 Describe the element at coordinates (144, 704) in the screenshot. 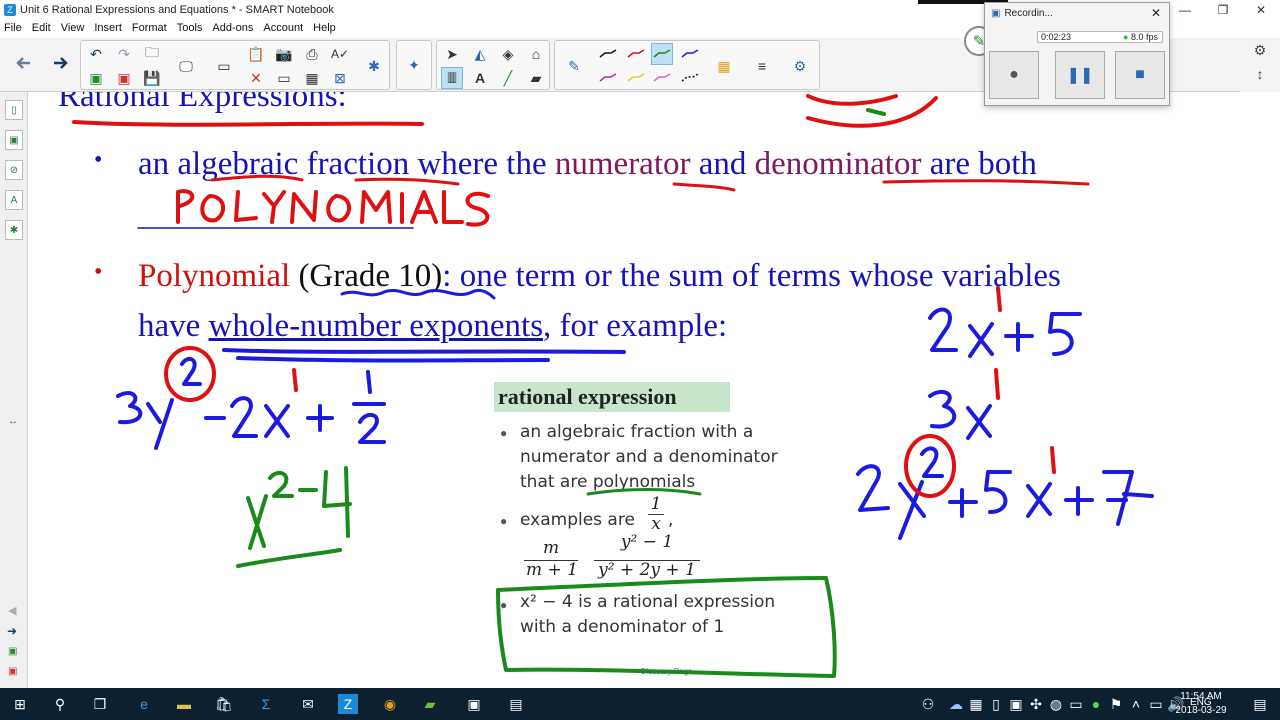

I see `edge-taskbar: e` at that location.